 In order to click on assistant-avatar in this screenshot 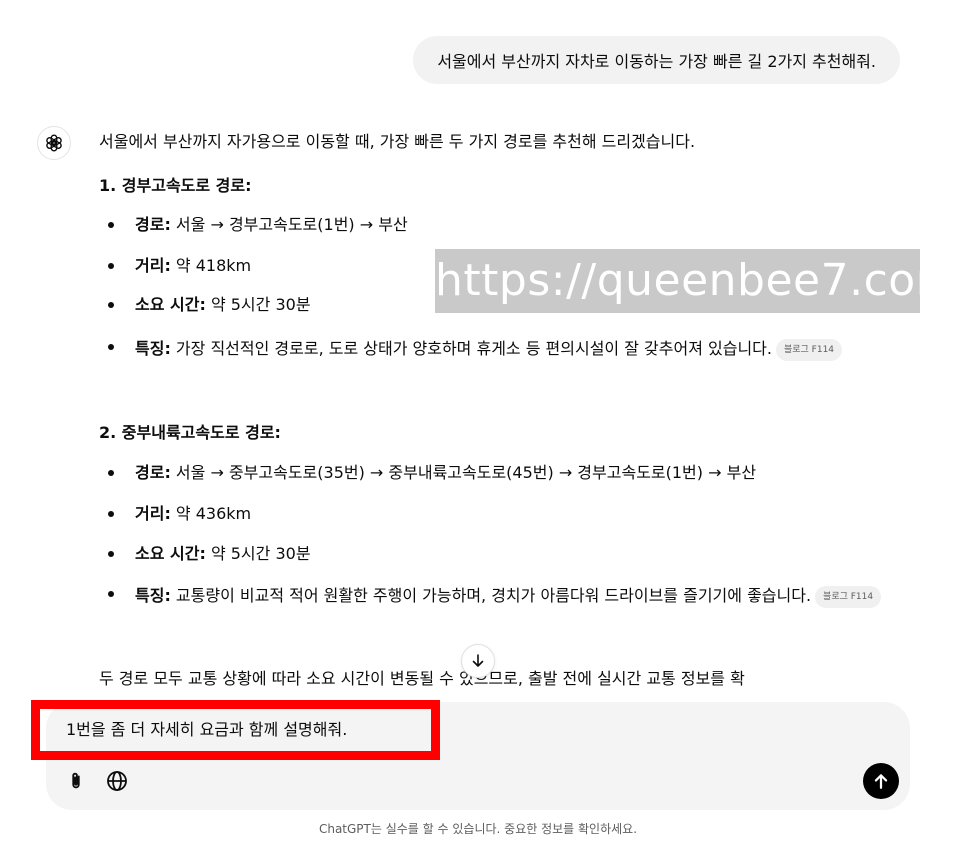, I will do `click(54, 143)`.